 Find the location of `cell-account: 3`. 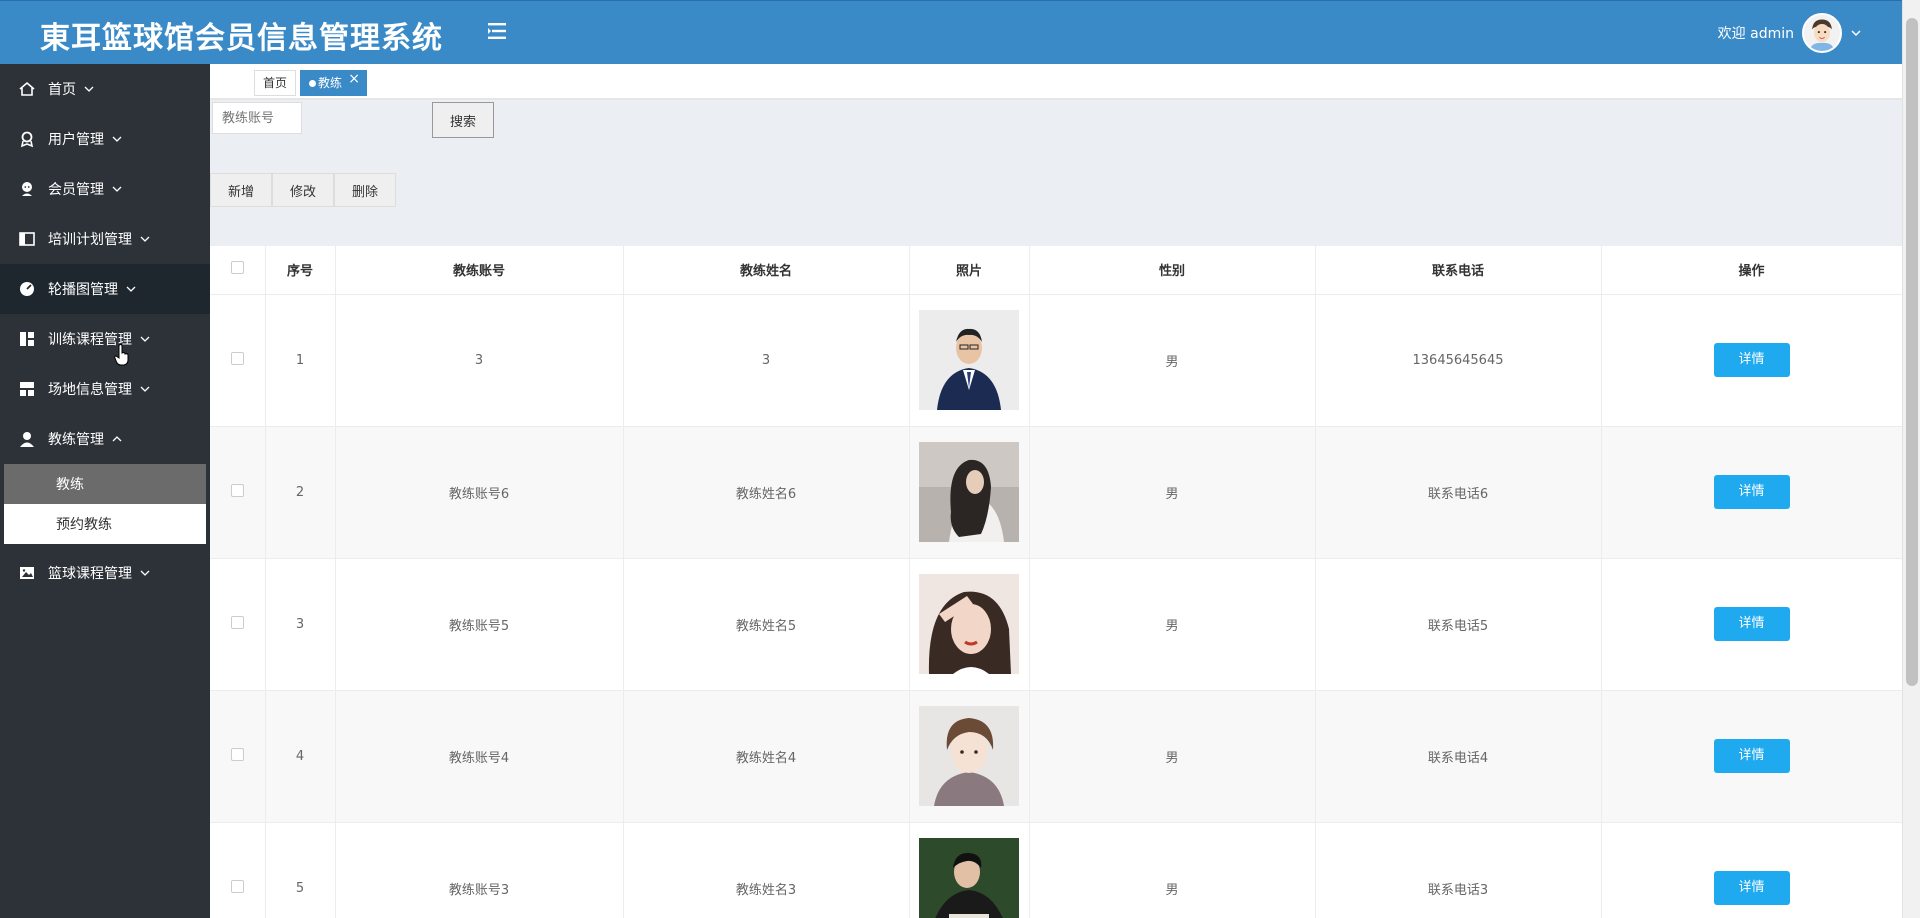

cell-account: 3 is located at coordinates (479, 360).